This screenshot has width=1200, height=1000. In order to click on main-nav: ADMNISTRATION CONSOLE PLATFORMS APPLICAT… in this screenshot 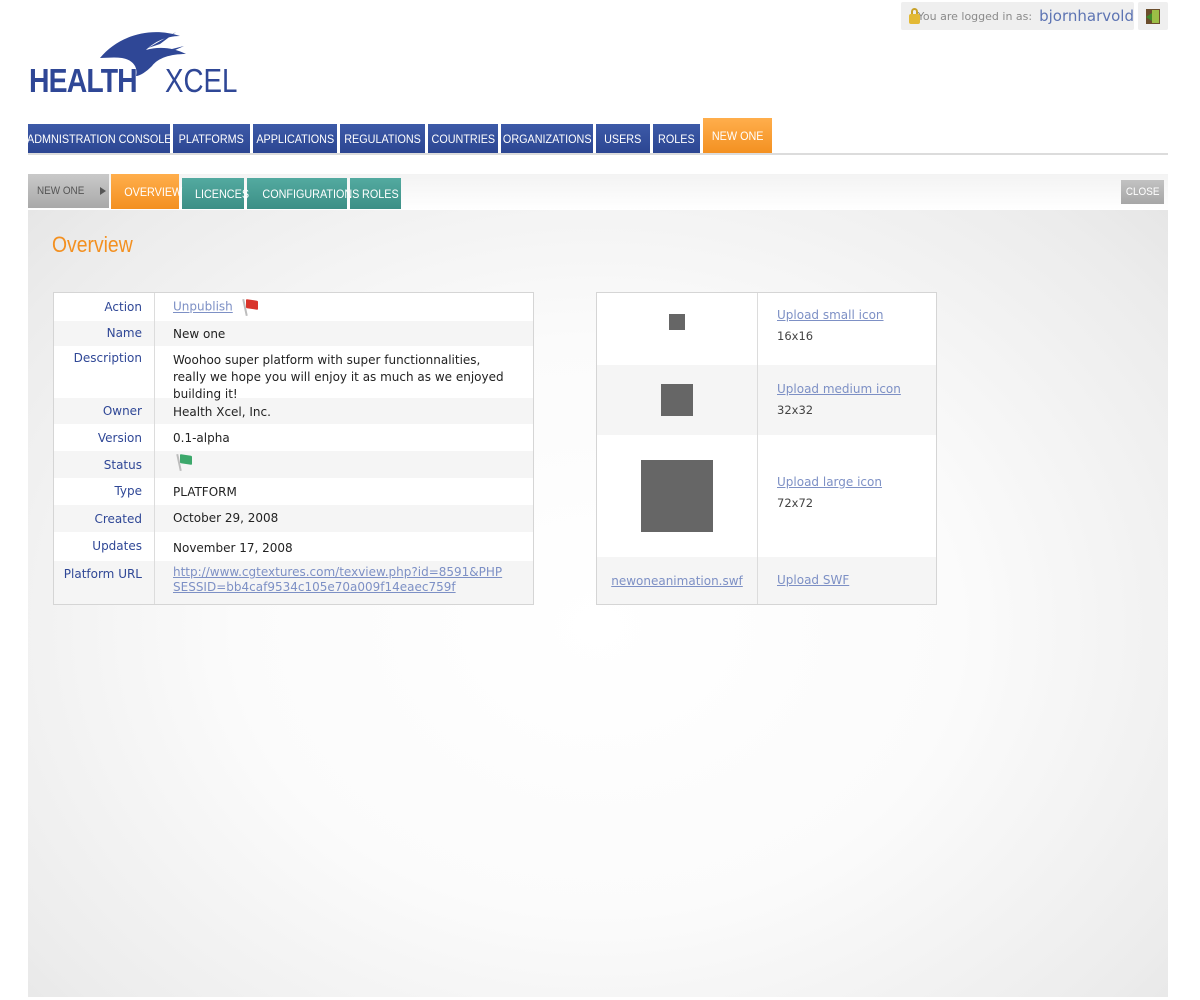, I will do `click(401, 136)`.